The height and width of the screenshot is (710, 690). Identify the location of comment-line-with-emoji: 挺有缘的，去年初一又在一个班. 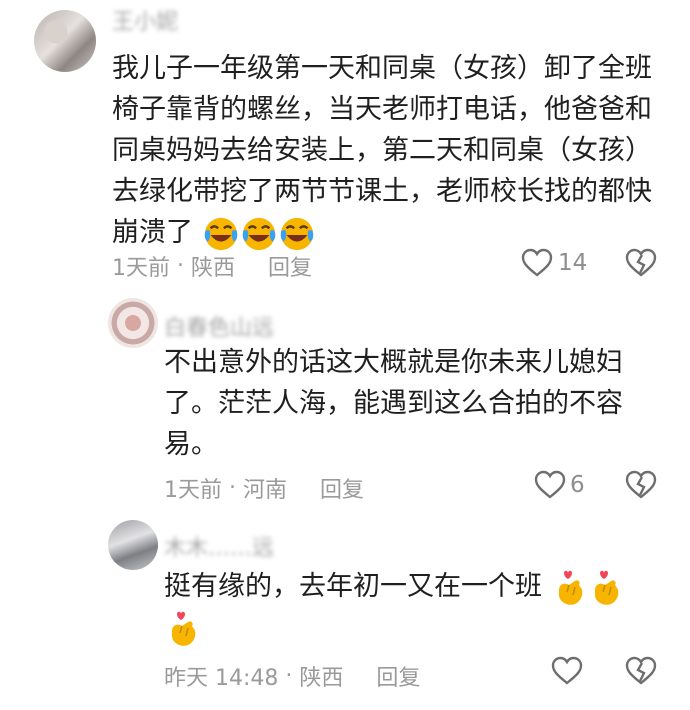
(393, 587).